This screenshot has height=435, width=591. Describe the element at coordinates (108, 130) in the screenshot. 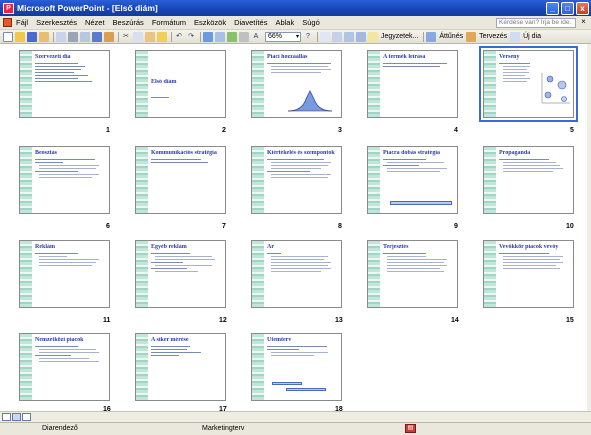

I see `slide-number: 1` at that location.